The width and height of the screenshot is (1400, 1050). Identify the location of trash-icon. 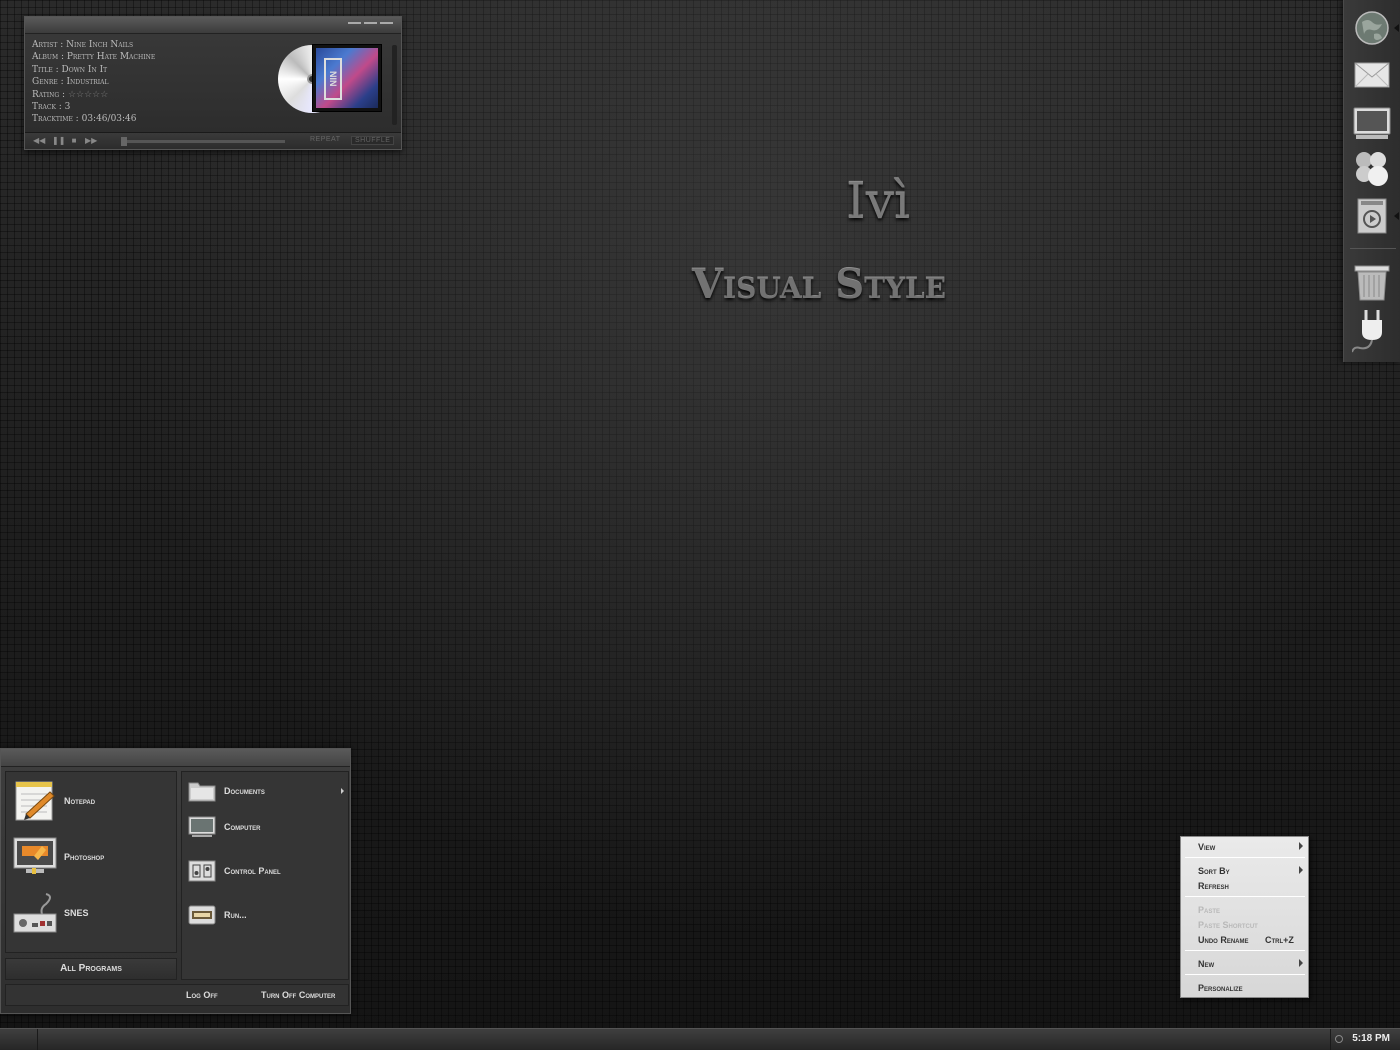
(1372, 282).